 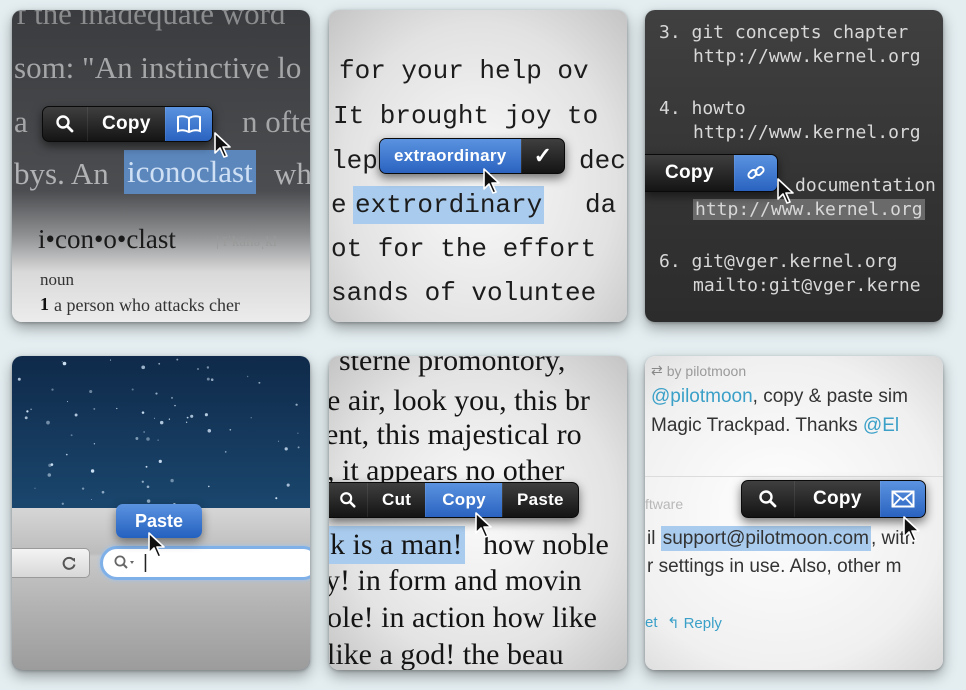 What do you see at coordinates (158, 67) in the screenshot?
I see `text-line: som: "An instinctive lo` at bounding box center [158, 67].